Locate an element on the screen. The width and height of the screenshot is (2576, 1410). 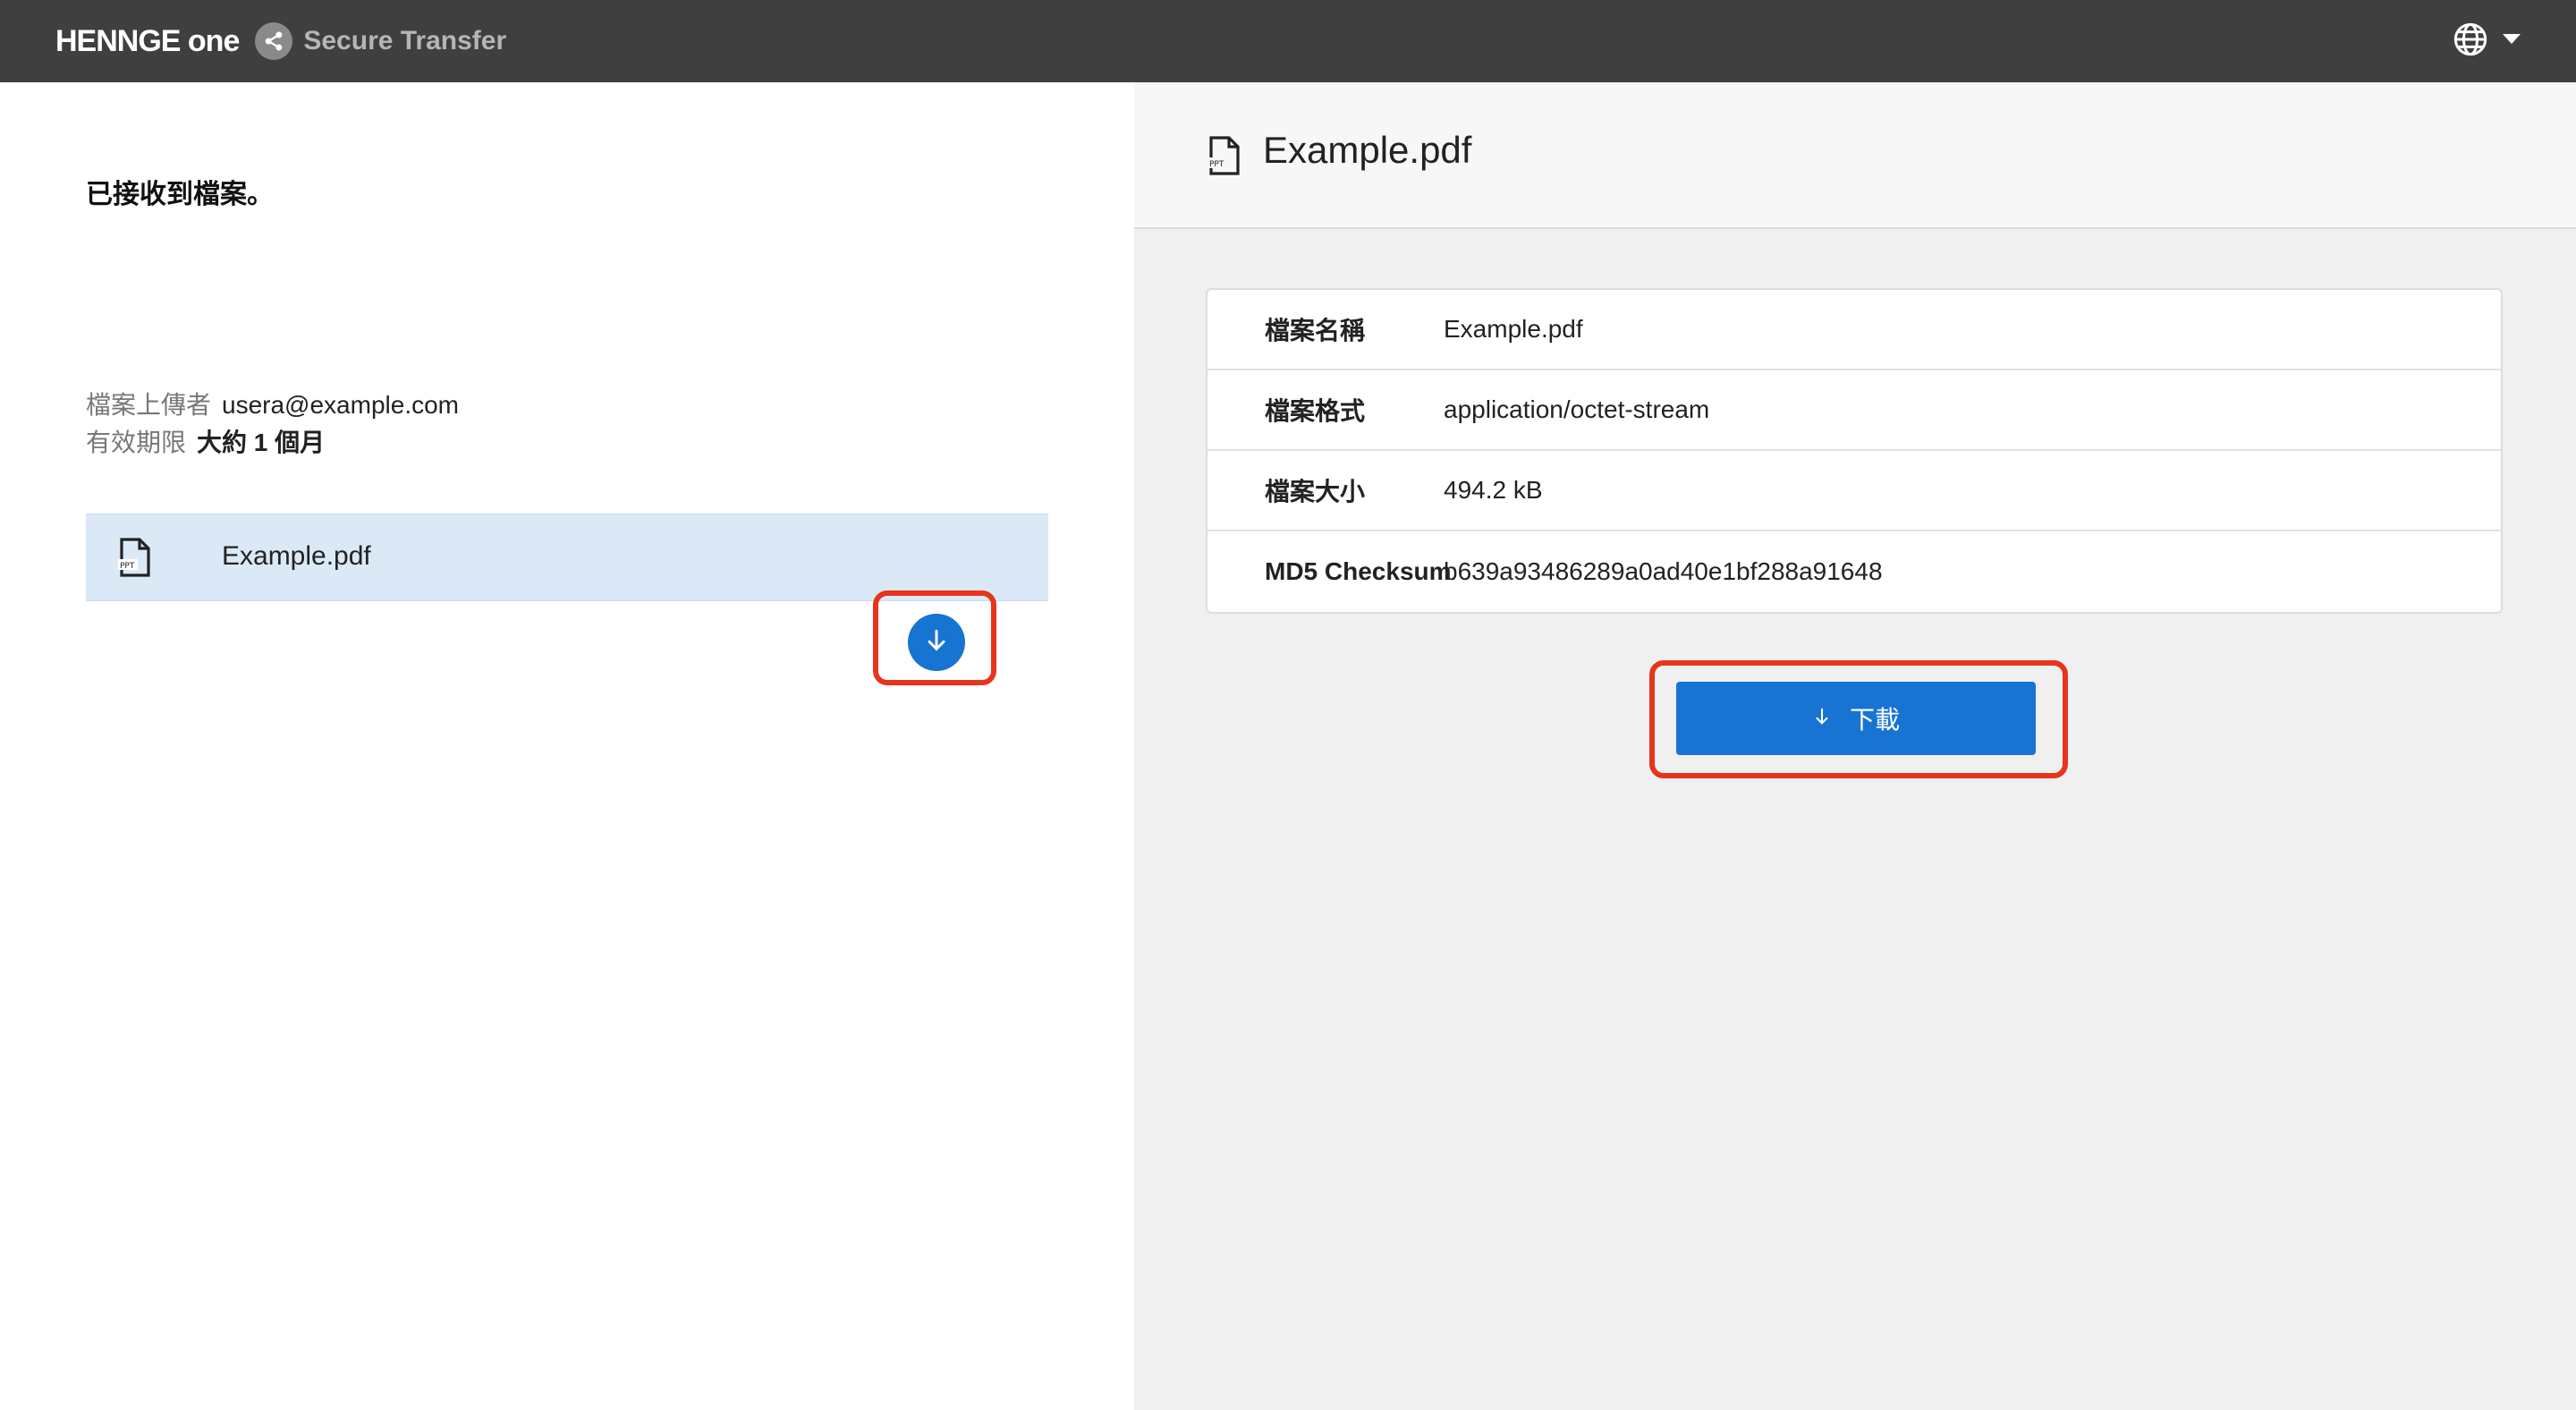
received-message: 已接收到檔案。 is located at coordinates (180, 195).